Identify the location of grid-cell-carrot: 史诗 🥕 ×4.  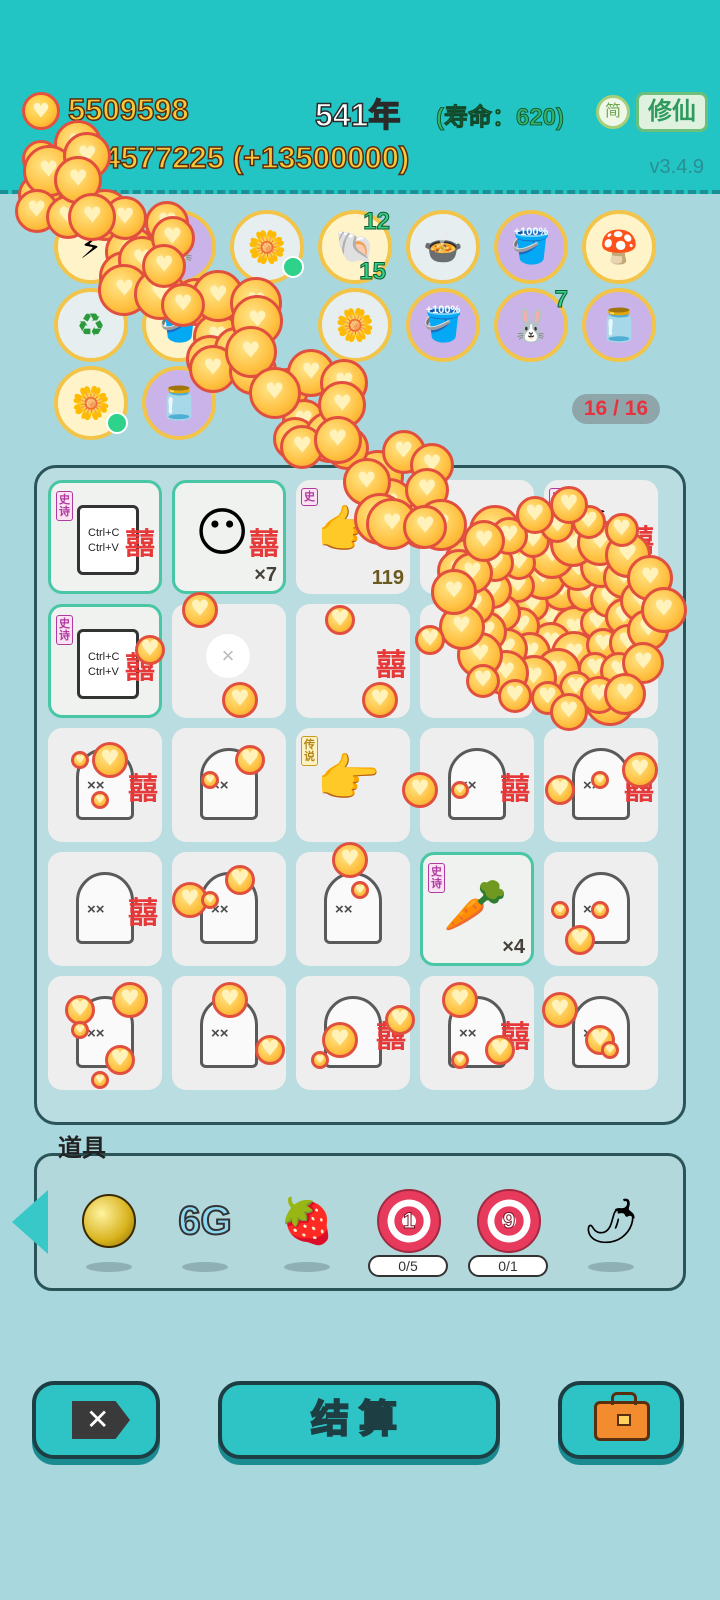
(477, 909).